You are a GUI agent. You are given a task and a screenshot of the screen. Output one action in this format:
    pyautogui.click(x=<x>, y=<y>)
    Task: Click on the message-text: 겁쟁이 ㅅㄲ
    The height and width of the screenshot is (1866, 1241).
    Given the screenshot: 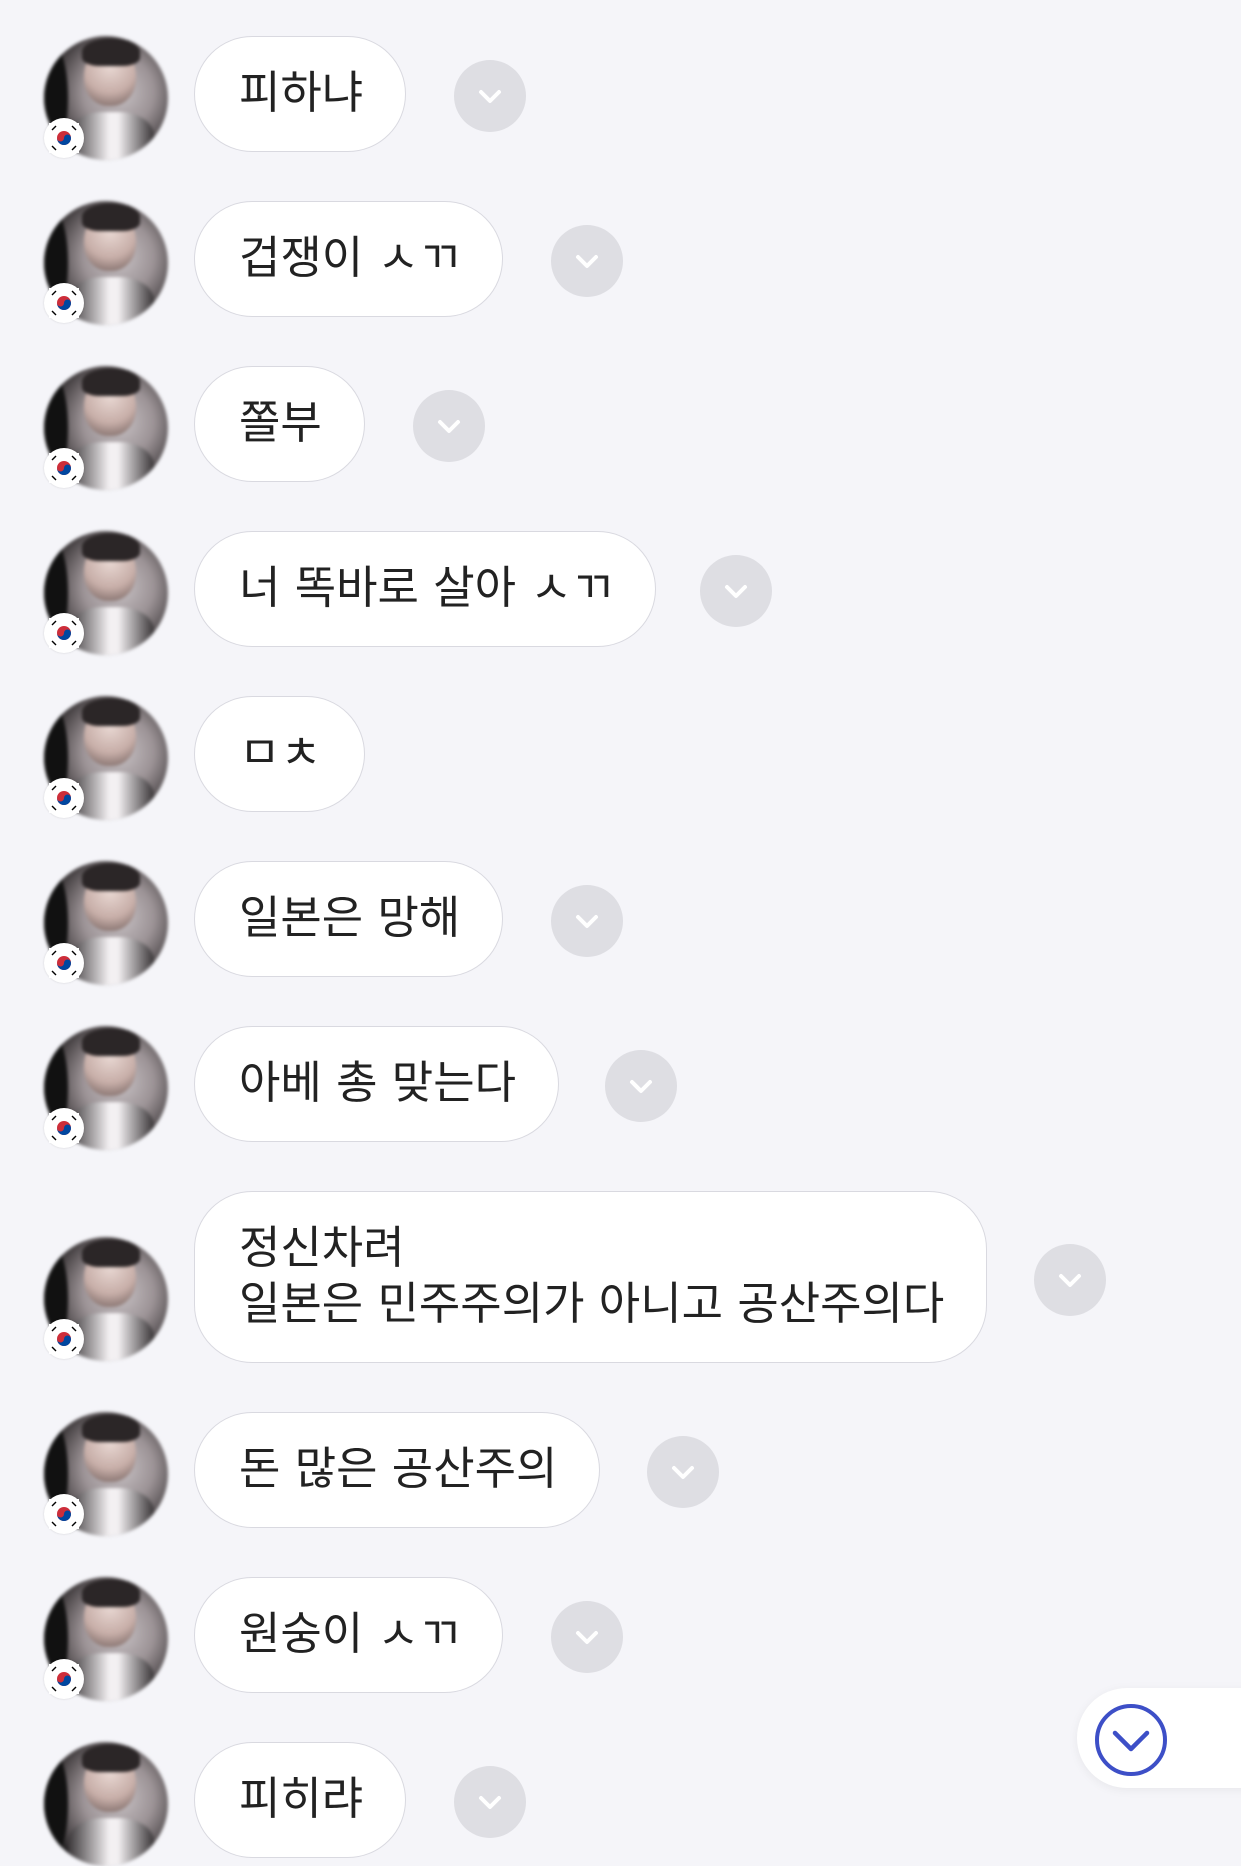 What is the action you would take?
    pyautogui.click(x=350, y=257)
    